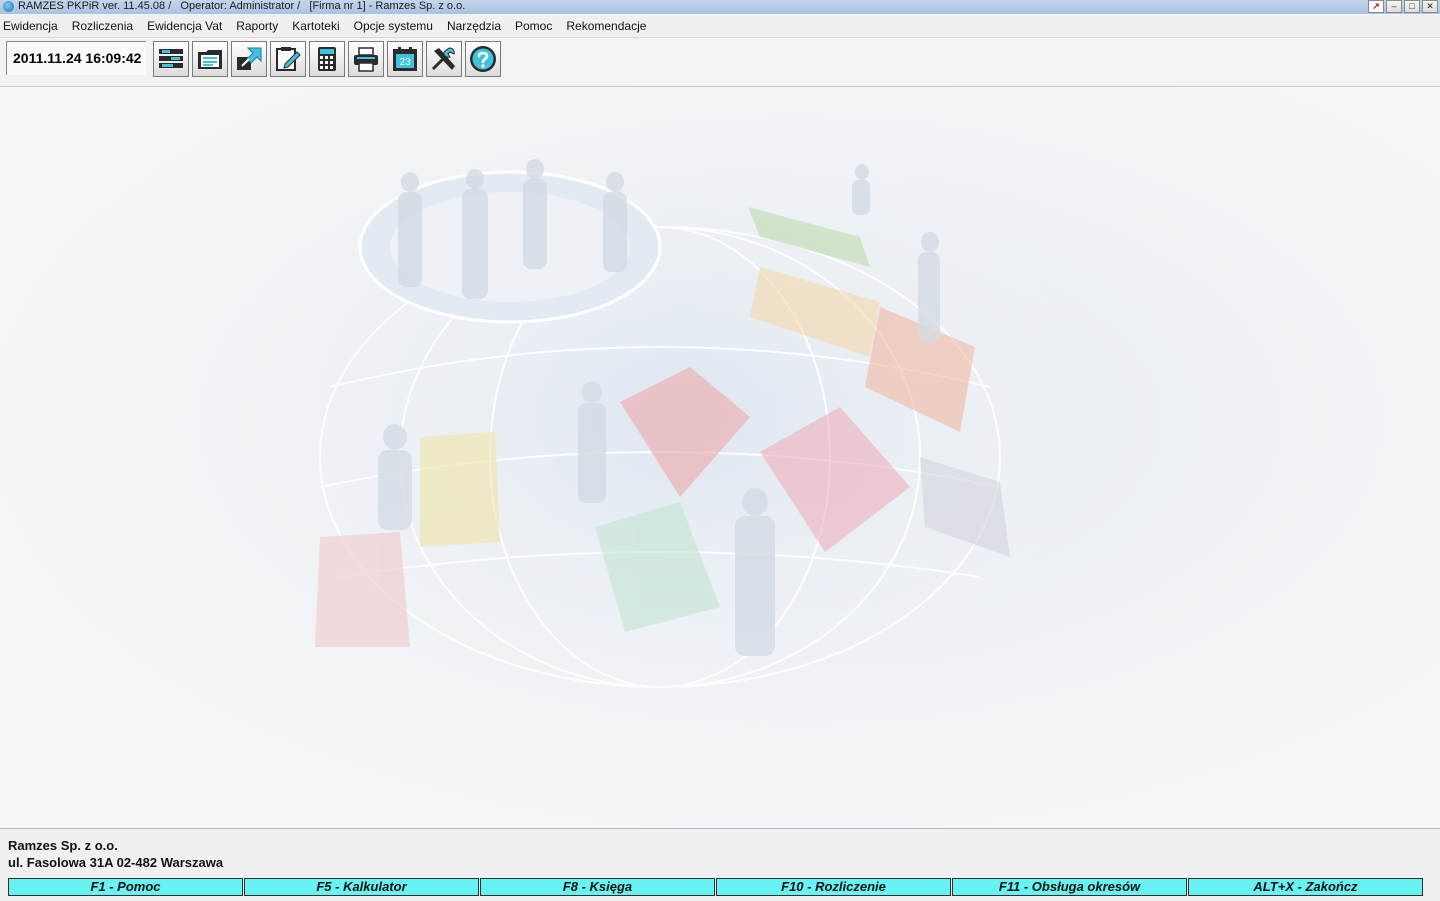 This screenshot has height=901, width=1440. What do you see at coordinates (1069, 887) in the screenshot?
I see `fkey-f11-periods: F11 - Obsługa okresów` at bounding box center [1069, 887].